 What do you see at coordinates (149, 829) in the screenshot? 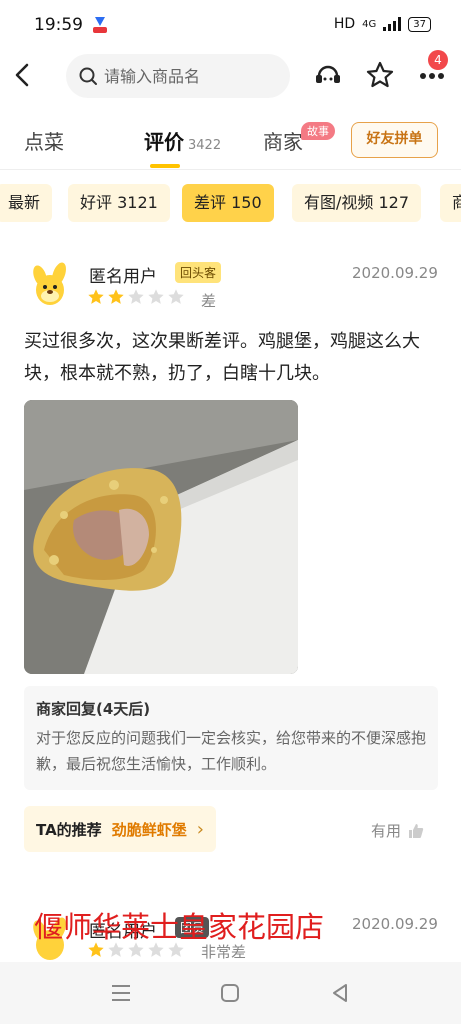
I see `recommended-dish: 劲脆鲜虾堡` at bounding box center [149, 829].